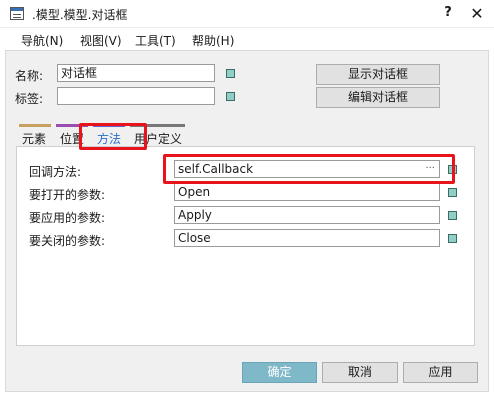 The width and height of the screenshot is (494, 396). I want to click on app-window-icon, so click(17, 13).